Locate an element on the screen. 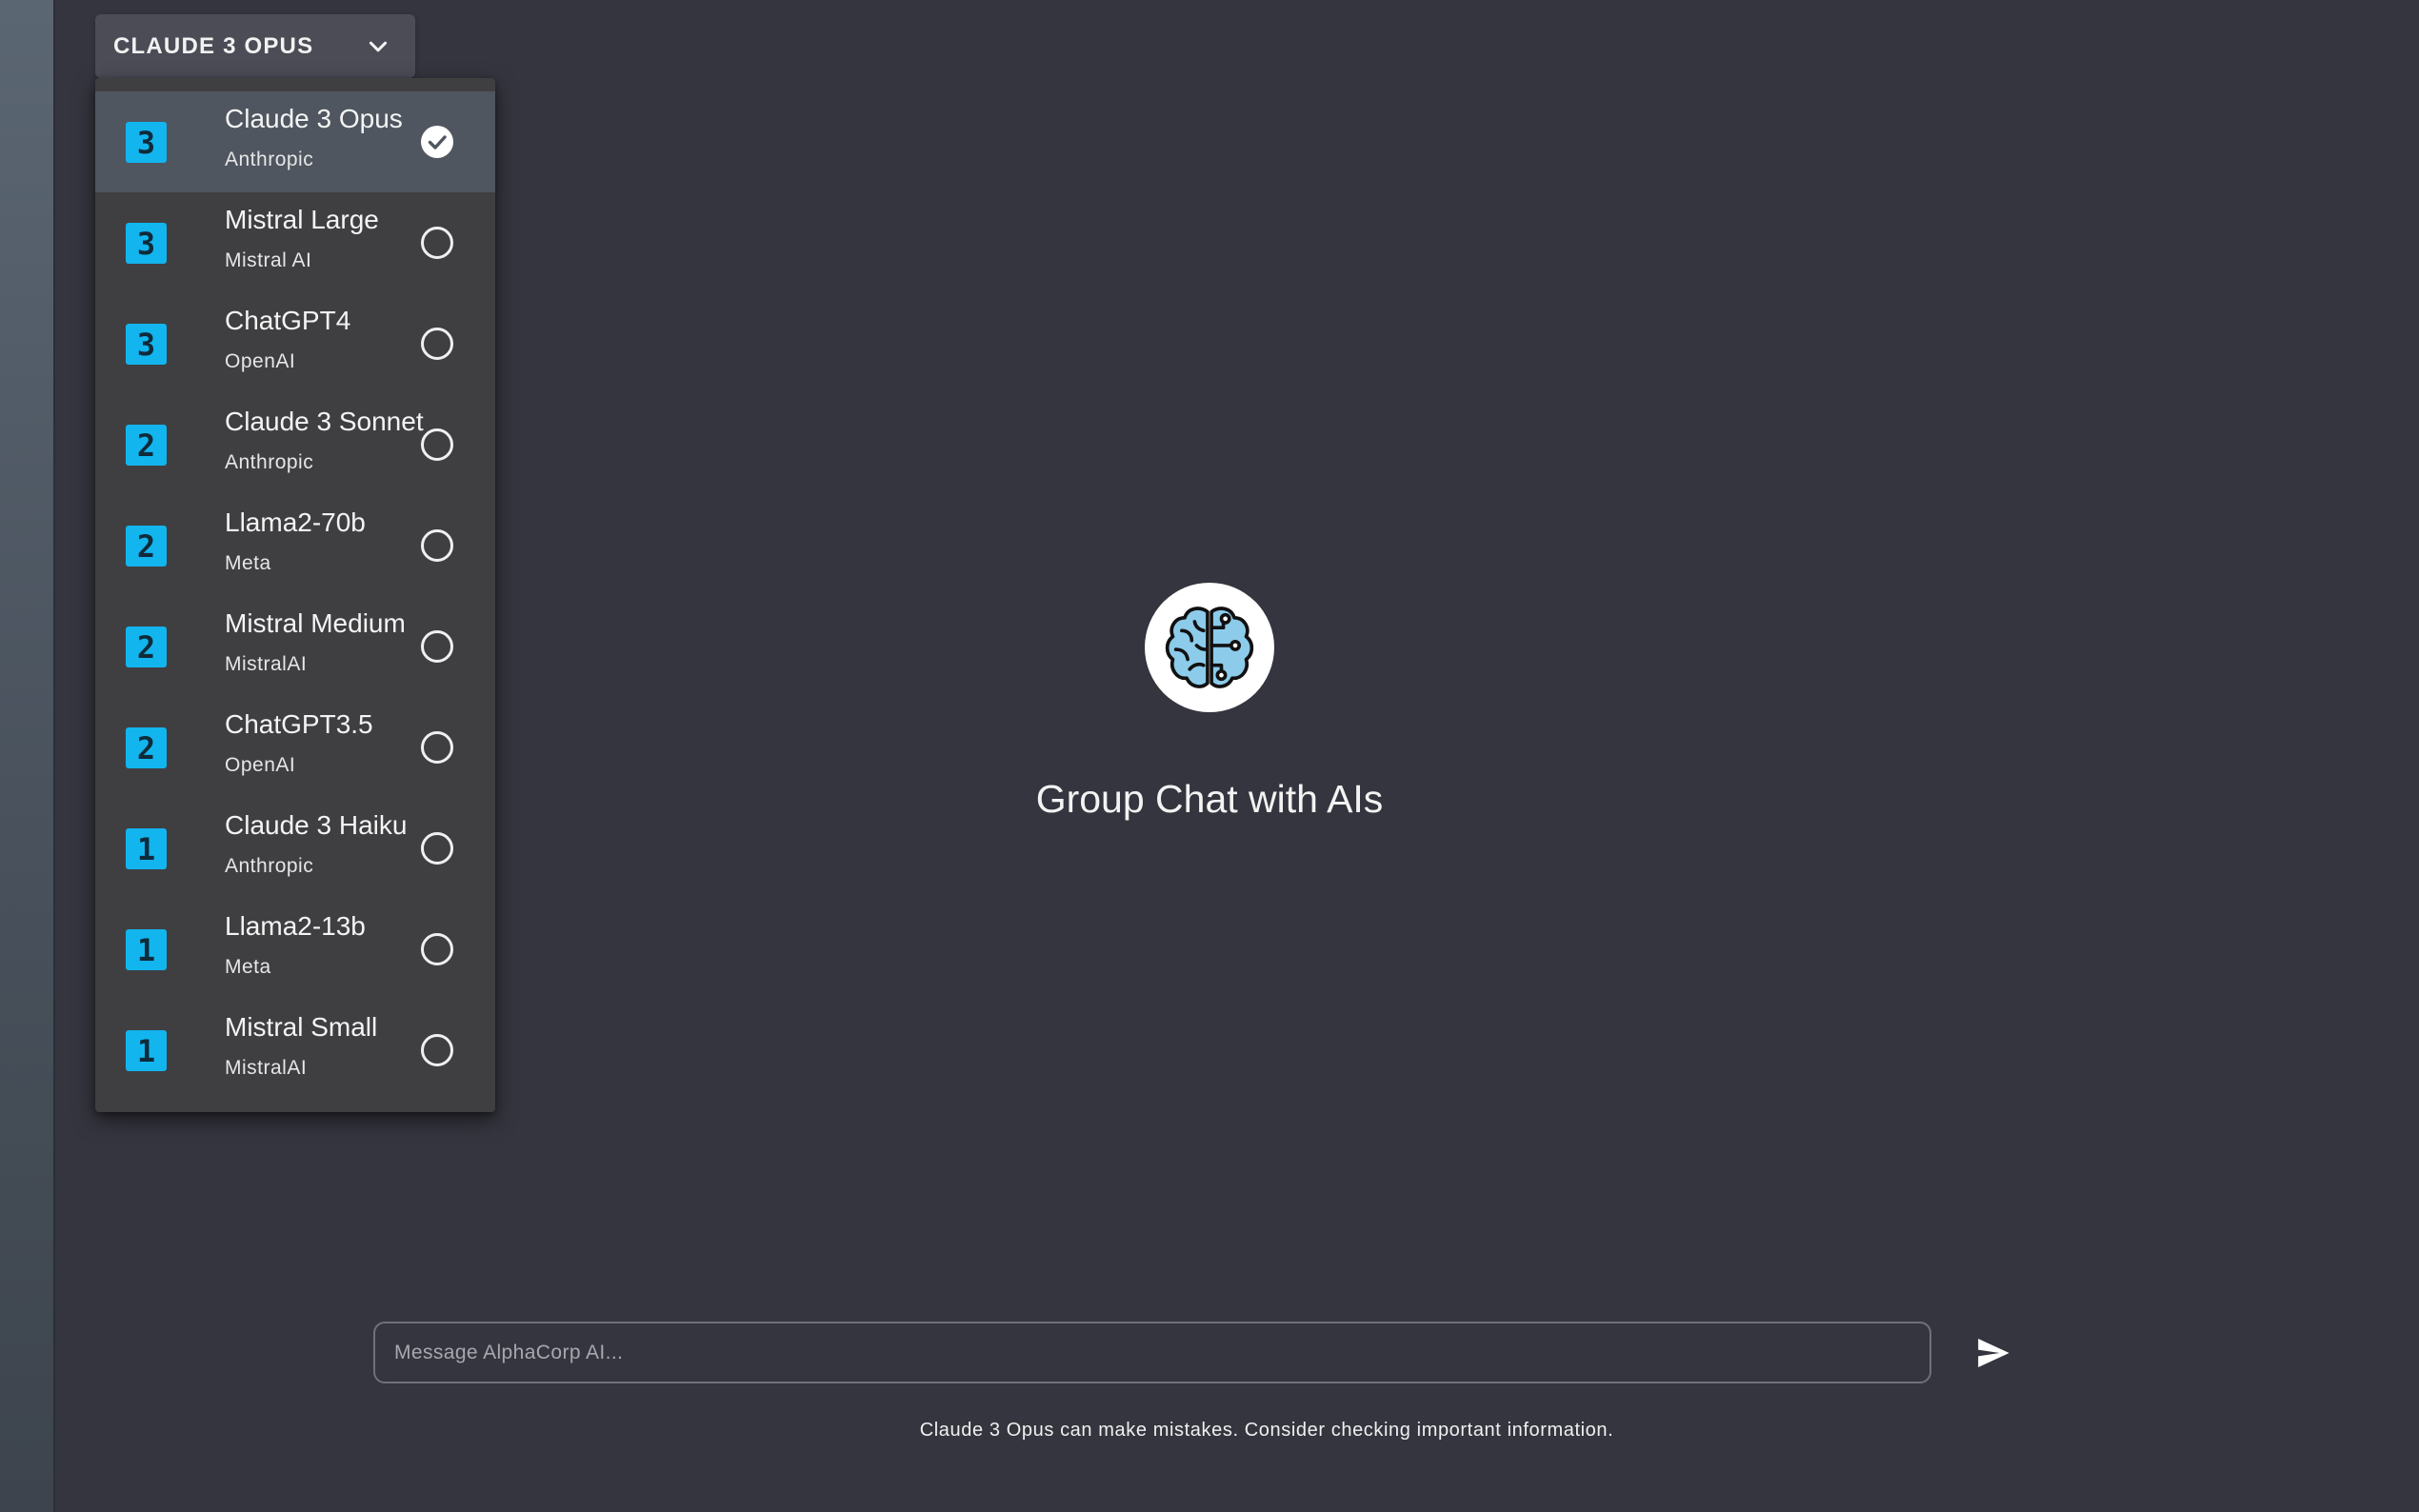 This screenshot has height=1512, width=2419. model-select-button: CLAUDE 3 OPUS is located at coordinates (255, 46).